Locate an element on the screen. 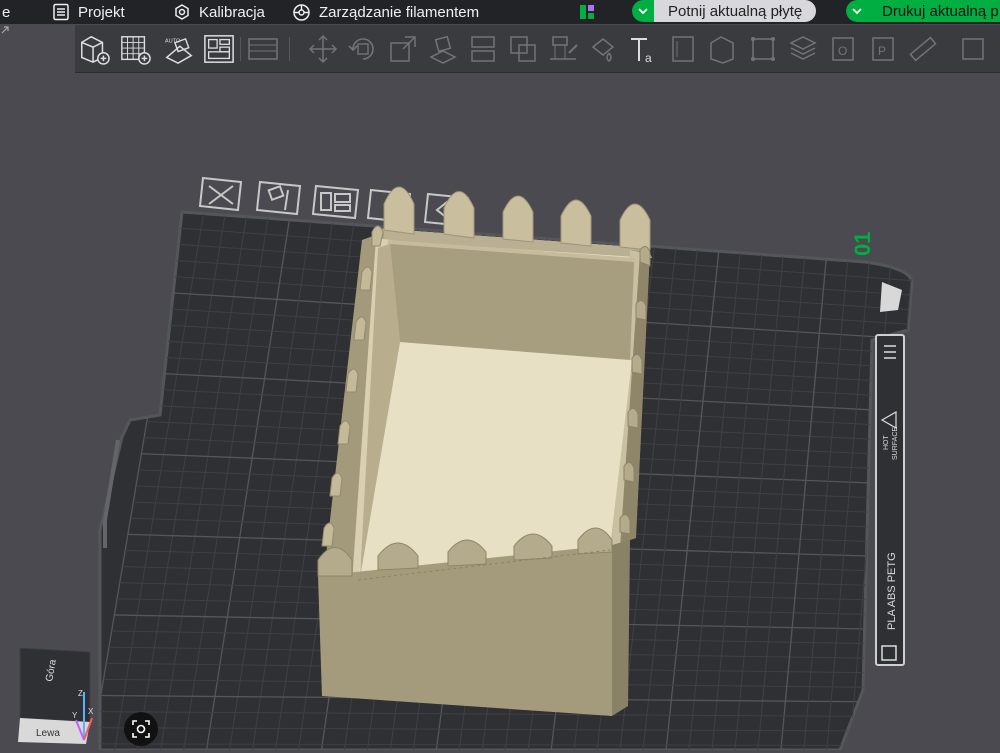 The image size is (1000, 753). add-object-icon is located at coordinates (94, 49).